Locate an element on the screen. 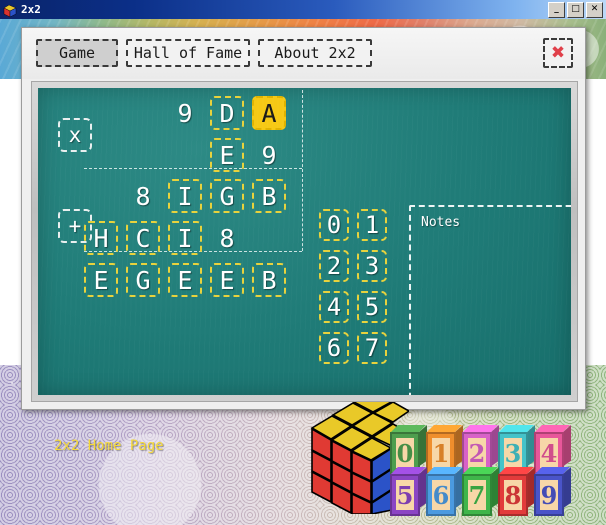 This screenshot has height=525, width=606. block-digit: 2 is located at coordinates (477, 453).